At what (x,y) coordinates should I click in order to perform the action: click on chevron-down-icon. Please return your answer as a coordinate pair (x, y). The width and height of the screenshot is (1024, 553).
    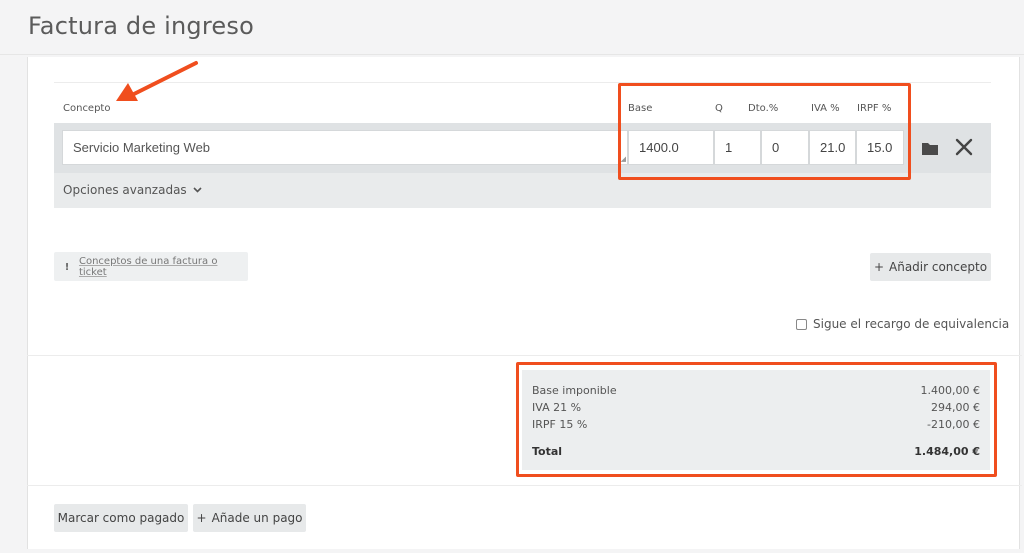
    Looking at the image, I should click on (197, 190).